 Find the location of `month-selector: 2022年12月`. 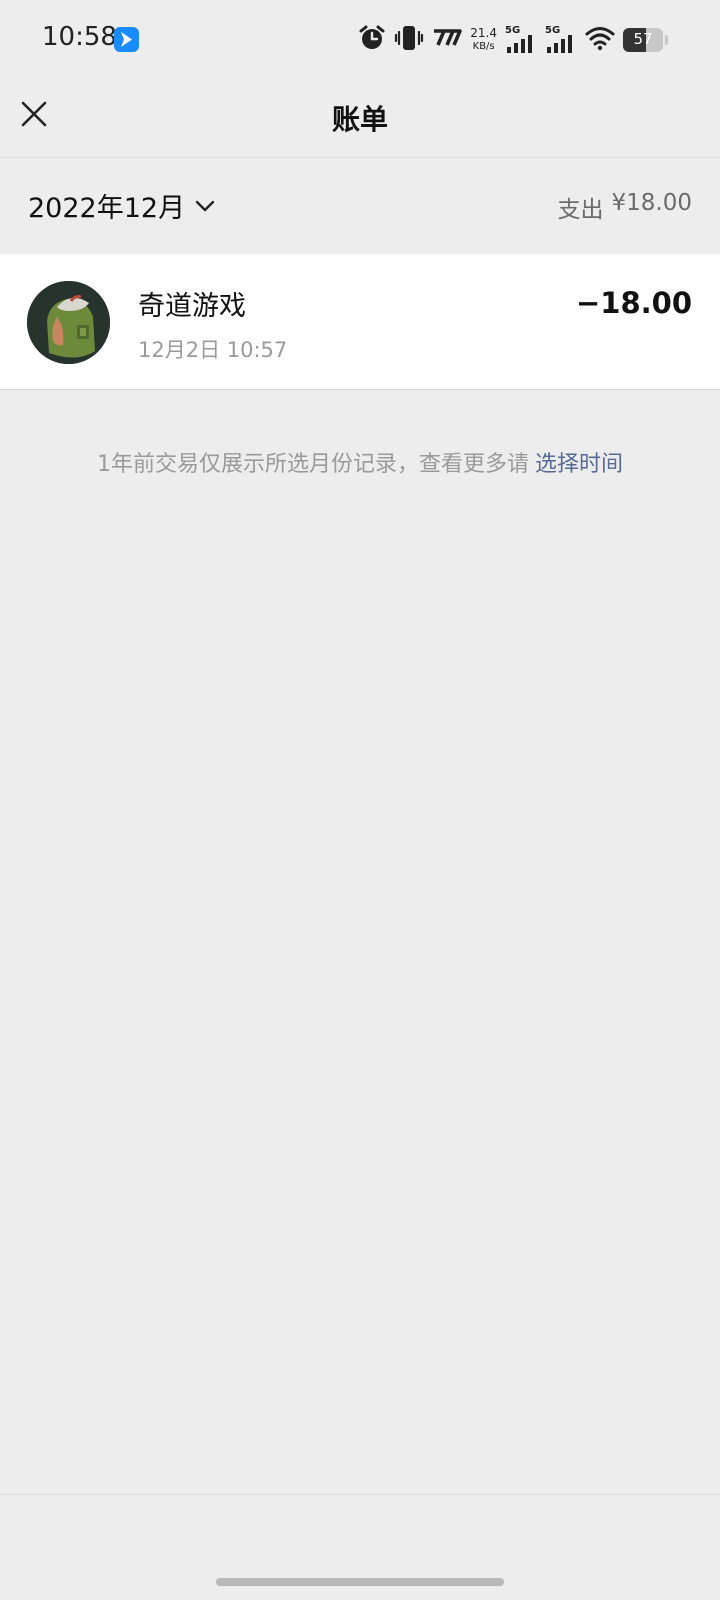

month-selector: 2022年12月 is located at coordinates (121, 205).